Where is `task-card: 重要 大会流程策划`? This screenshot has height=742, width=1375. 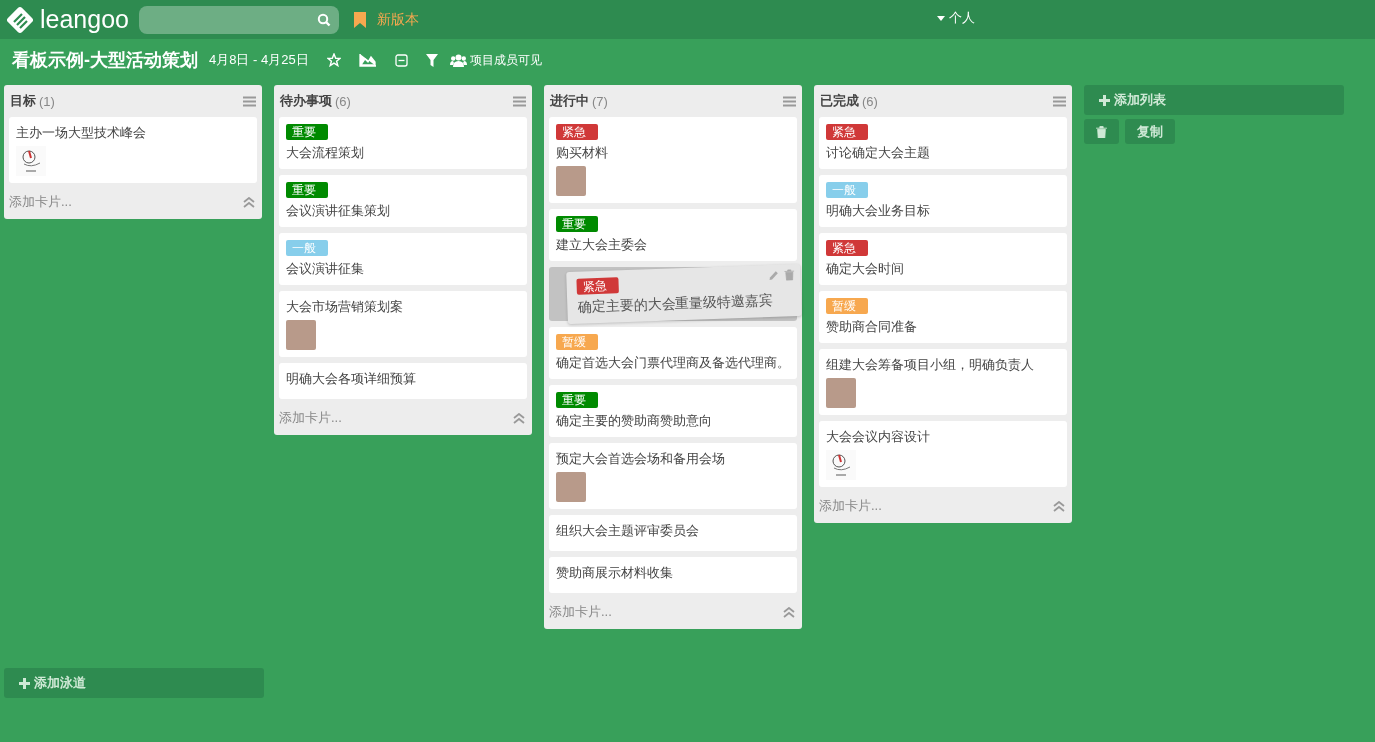
task-card: 重要 大会流程策划 is located at coordinates (403, 143).